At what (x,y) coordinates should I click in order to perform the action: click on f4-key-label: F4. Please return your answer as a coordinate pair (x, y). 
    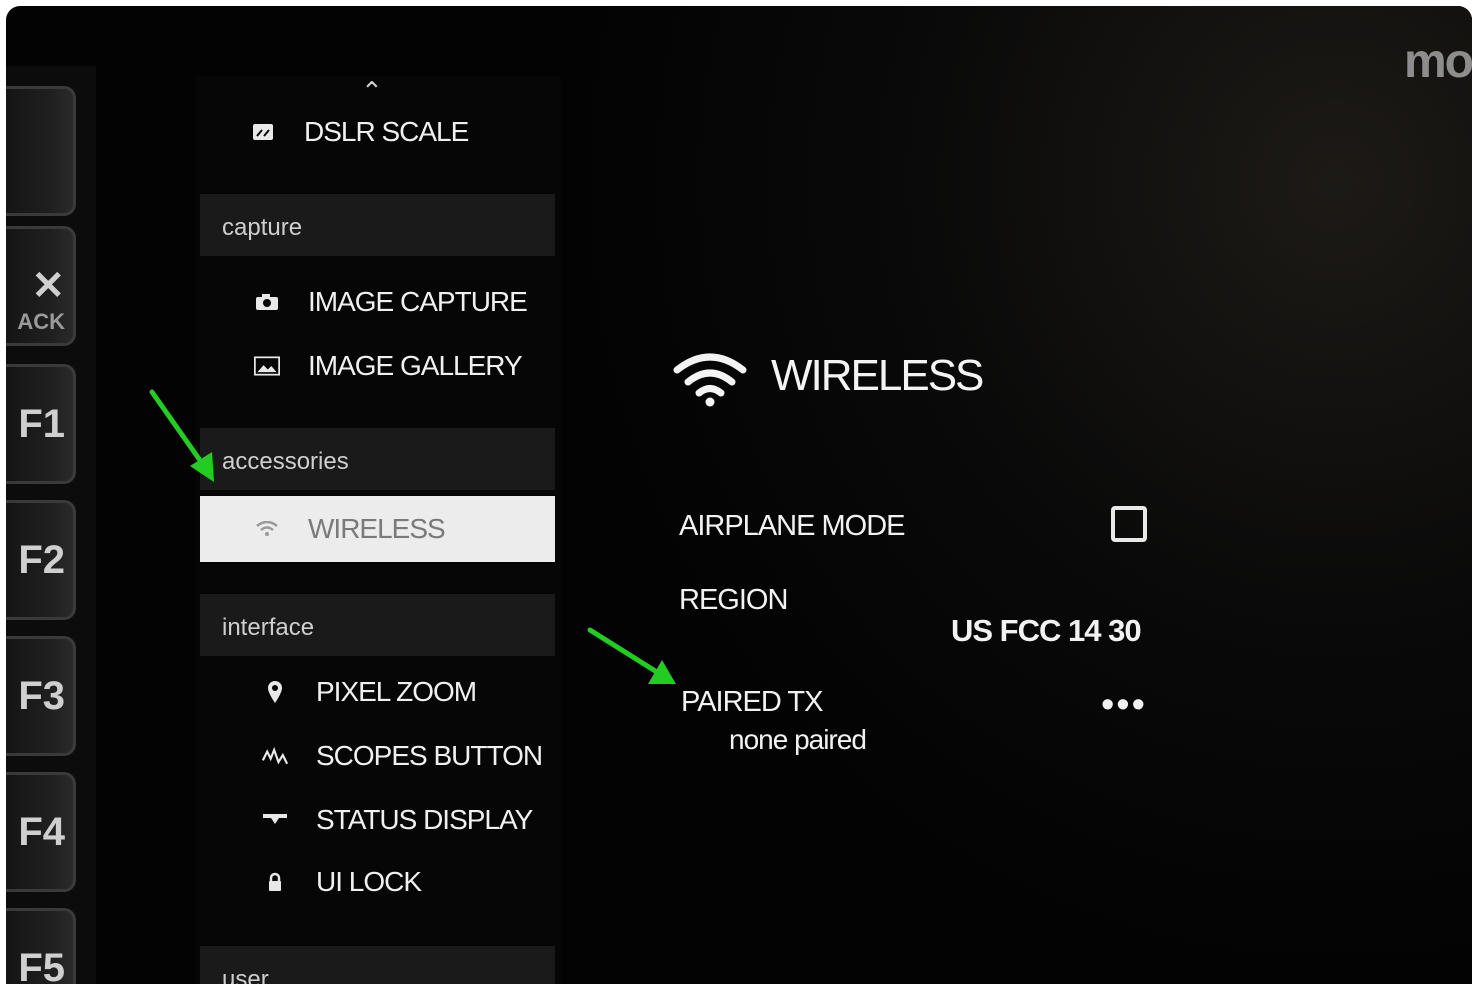
    Looking at the image, I should click on (41, 831).